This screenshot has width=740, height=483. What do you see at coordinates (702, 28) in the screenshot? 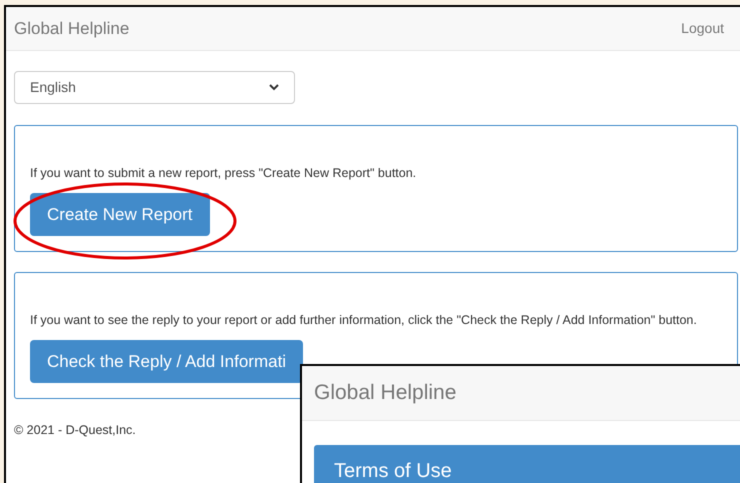
I see `logout-link: Logout` at bounding box center [702, 28].